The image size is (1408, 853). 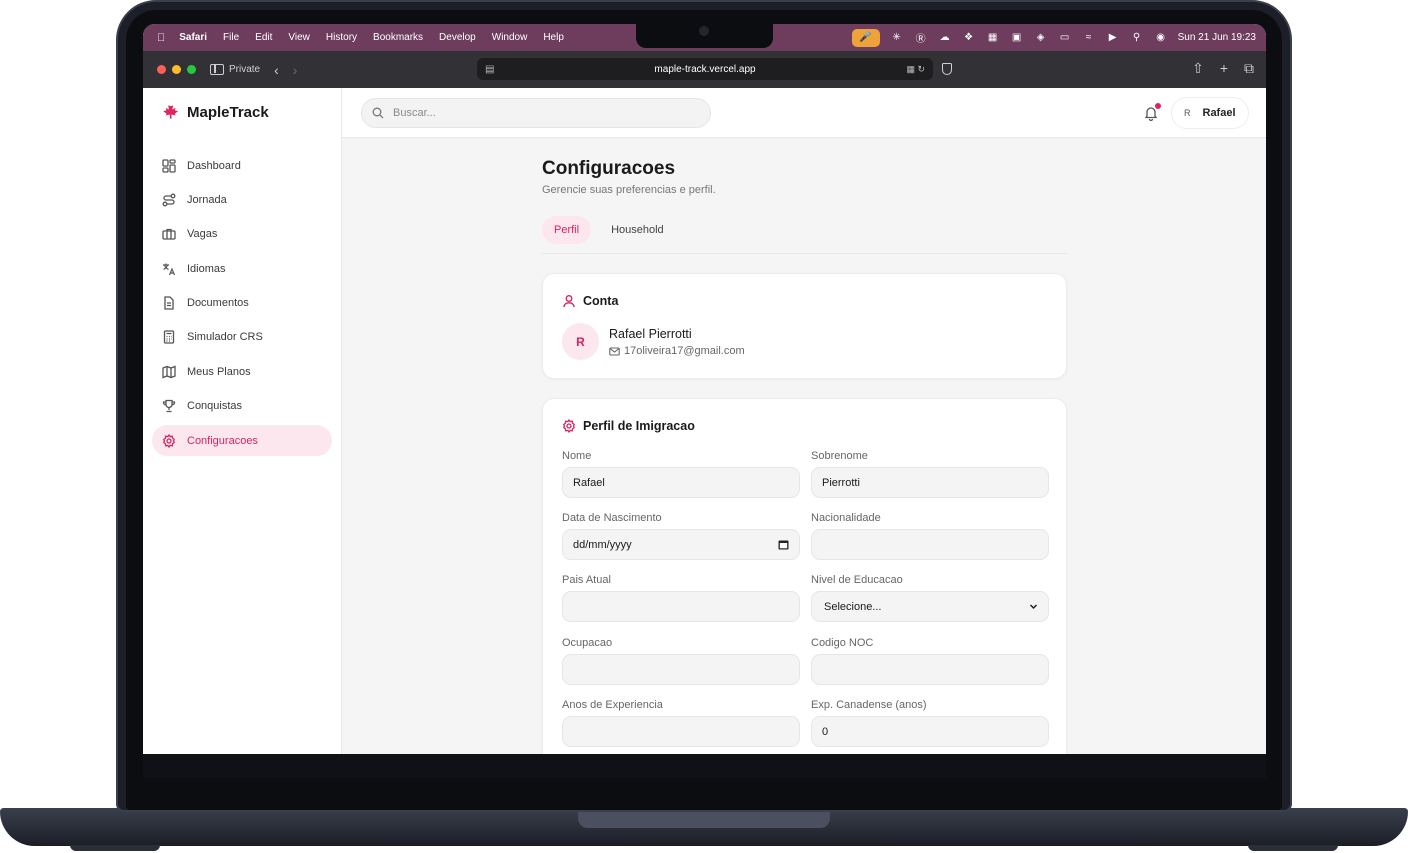 I want to click on nome-field: Rafael, so click(x=681, y=482).